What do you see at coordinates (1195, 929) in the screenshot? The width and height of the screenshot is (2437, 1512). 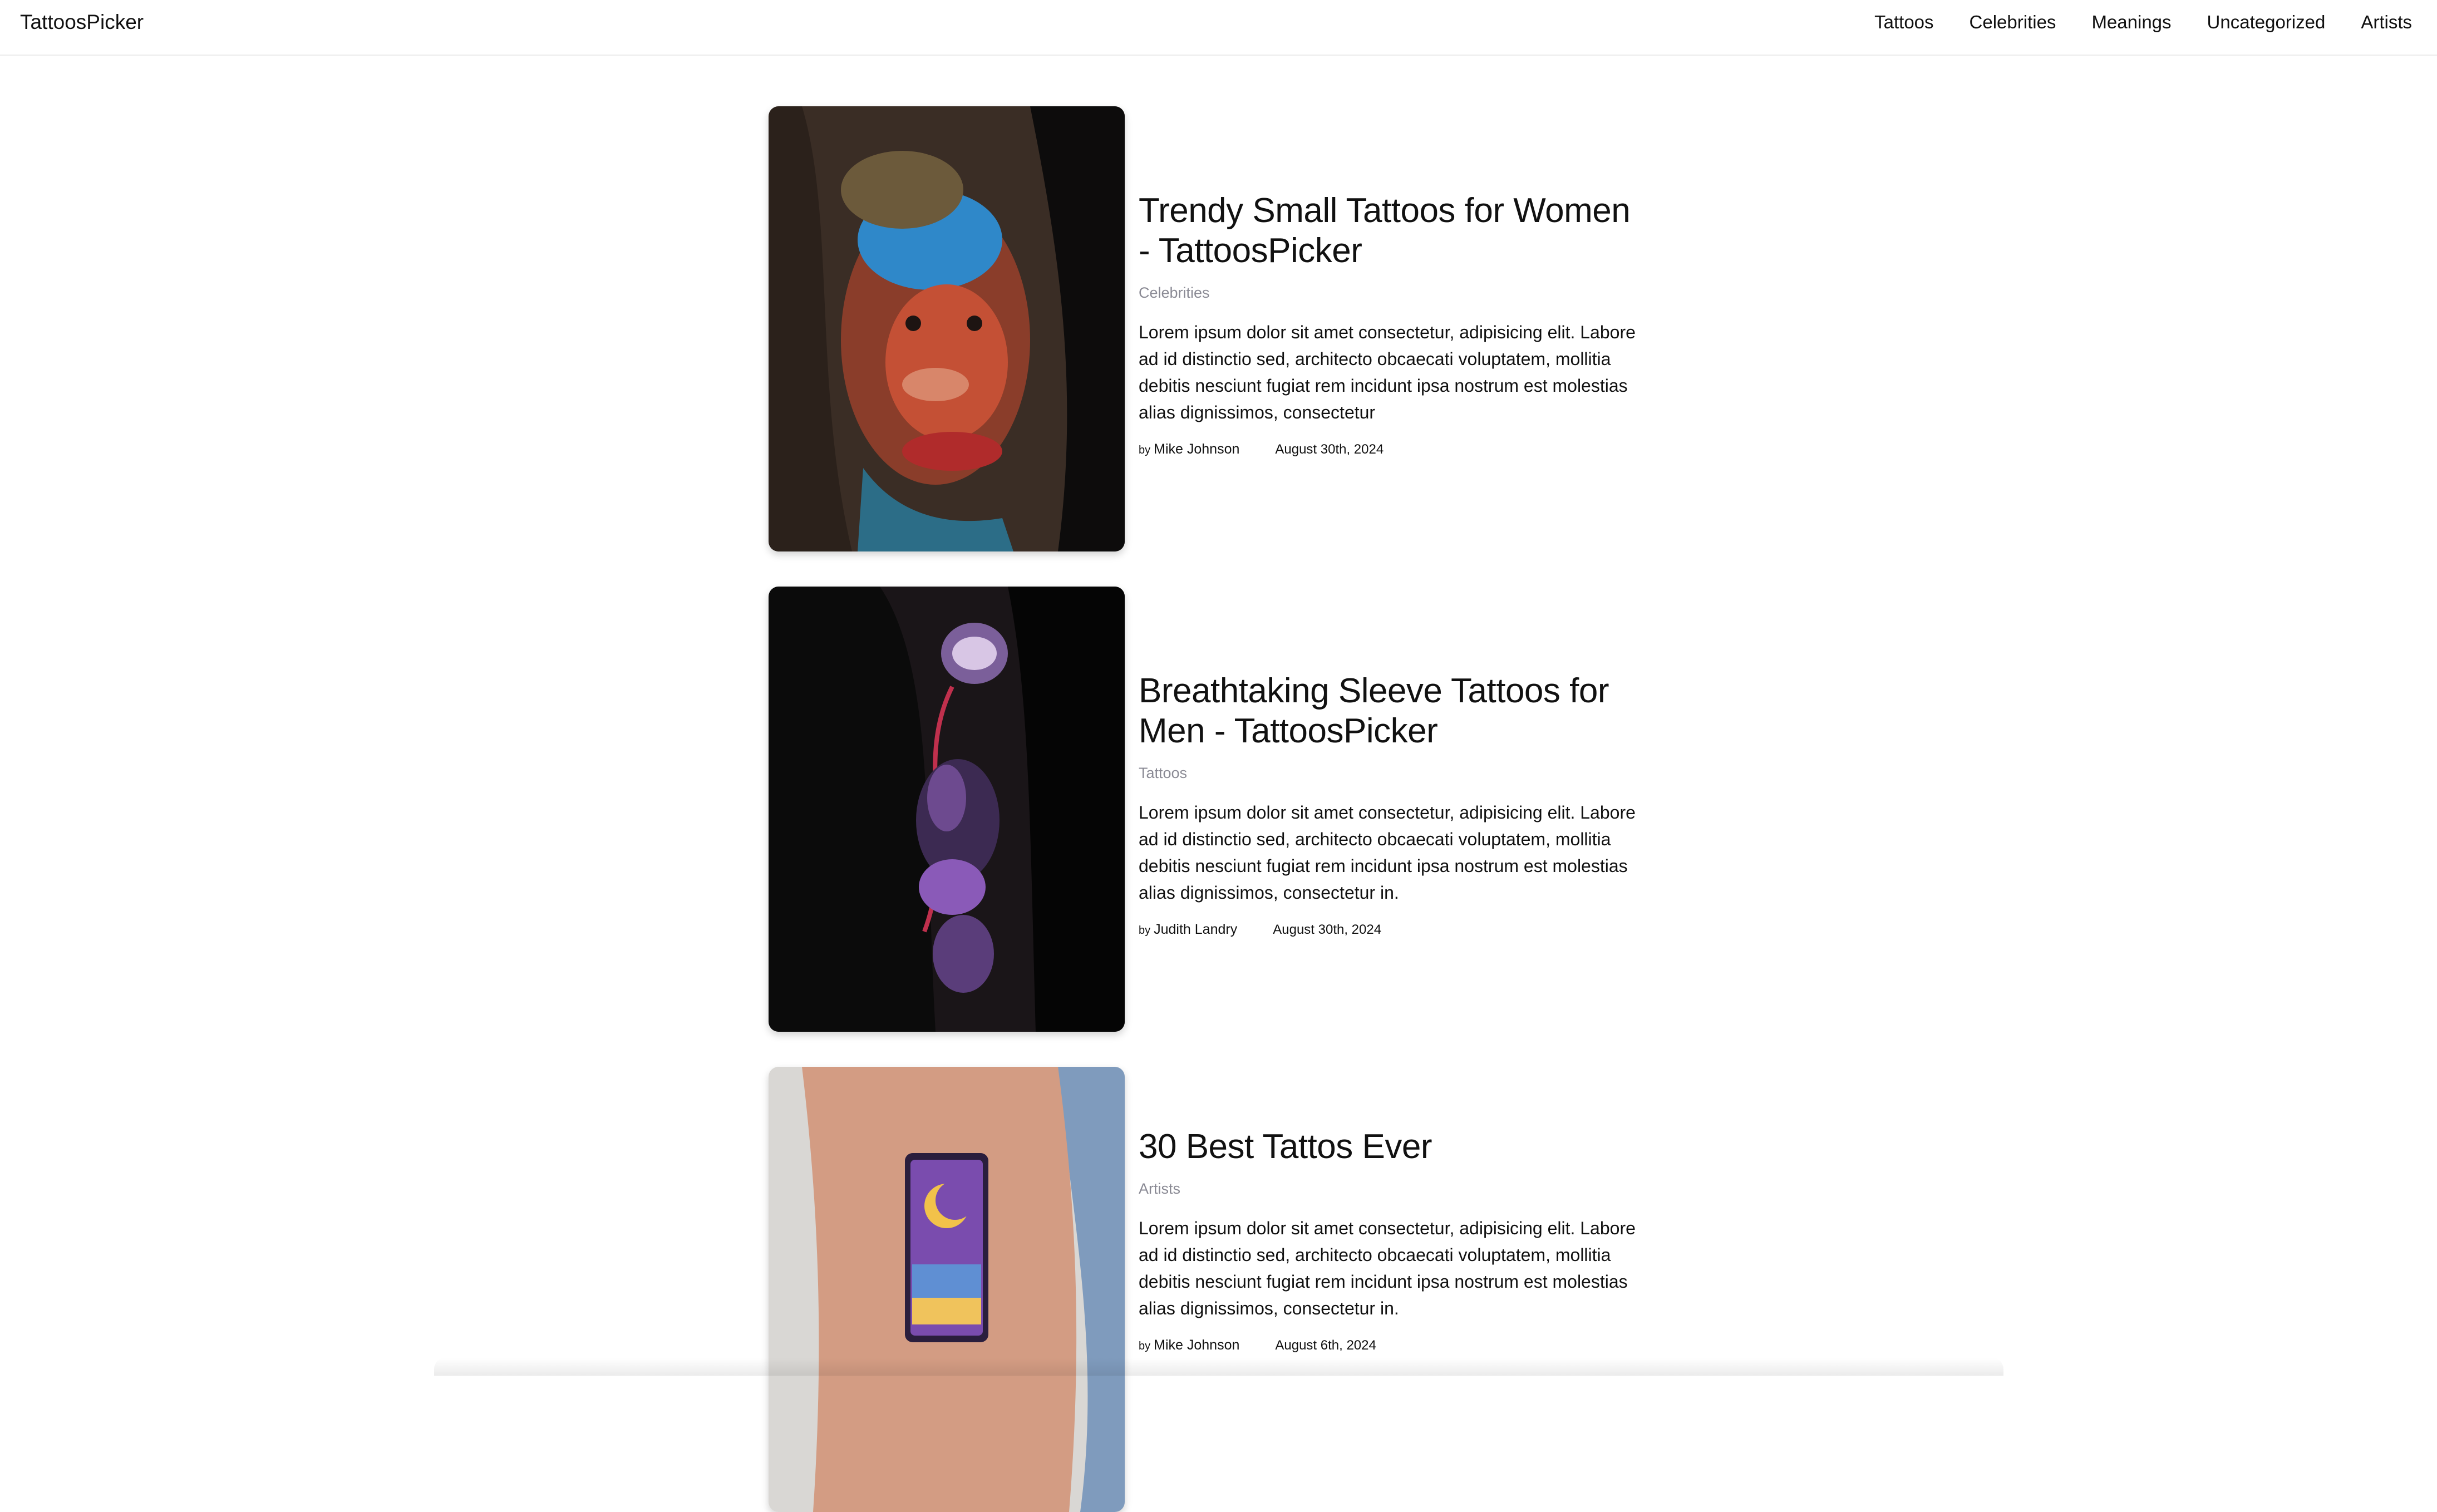 I see `post-author: Judith Landry` at bounding box center [1195, 929].